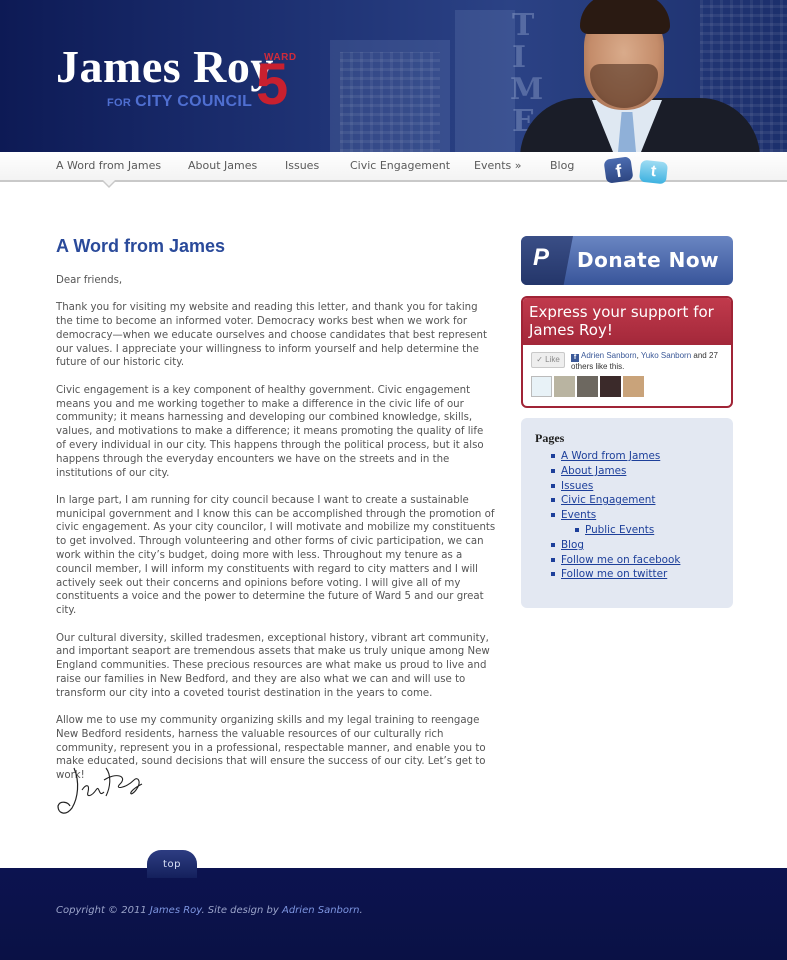 Image resolution: width=787 pixels, height=960 pixels. Describe the element at coordinates (119, 103) in the screenshot. I see `logo-for: FOR` at that location.